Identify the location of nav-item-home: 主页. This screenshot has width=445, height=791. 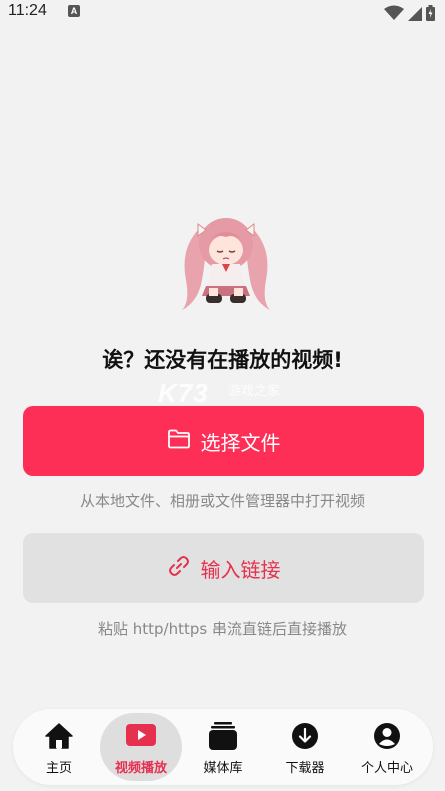
(59, 747).